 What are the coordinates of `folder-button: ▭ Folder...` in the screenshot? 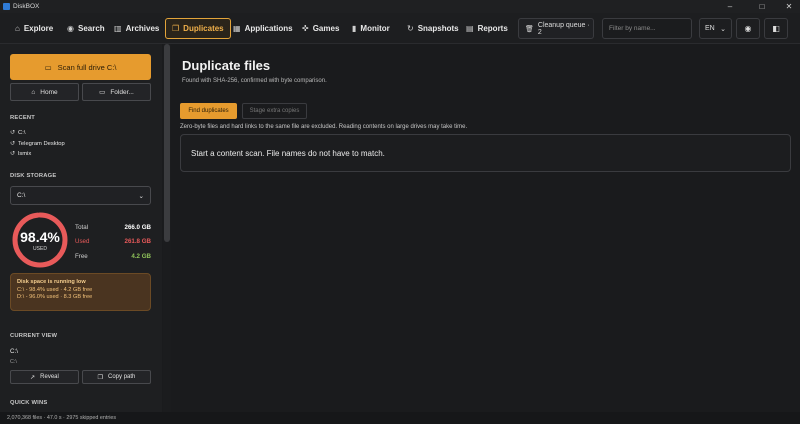 It's located at (116, 92).